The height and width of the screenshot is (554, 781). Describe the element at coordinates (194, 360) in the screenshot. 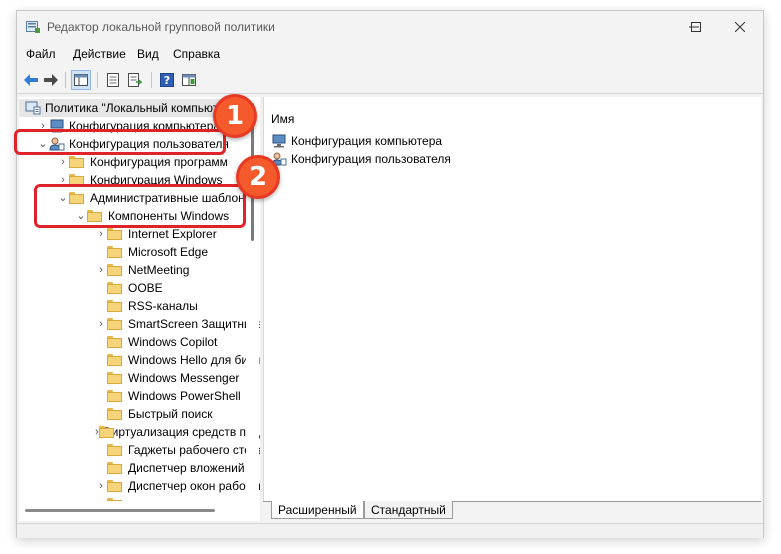

I see `tree-item-label: Windows Hello для бизнеса` at that location.